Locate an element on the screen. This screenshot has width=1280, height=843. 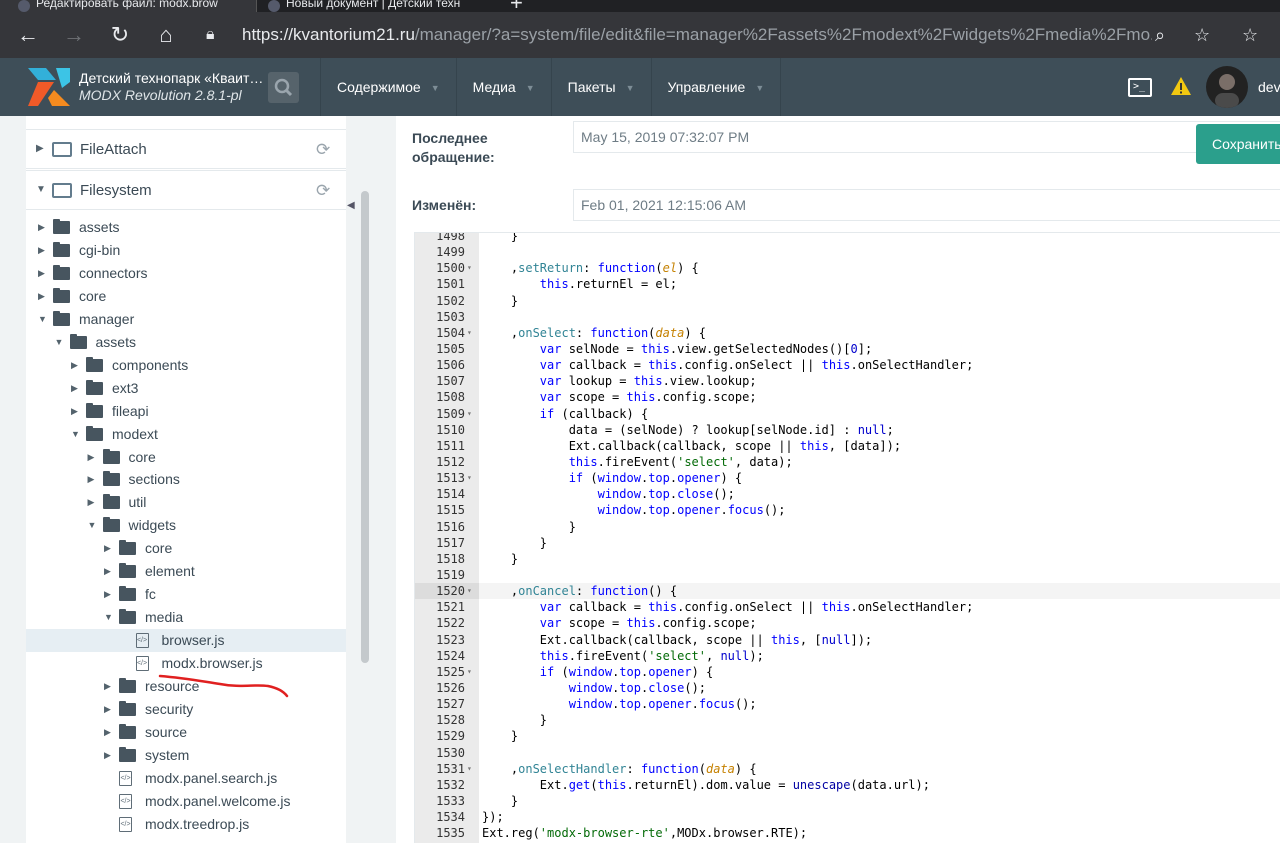
tree-item-modx-treedrop-js: </> modx.treedrop.js is located at coordinates (186, 824).